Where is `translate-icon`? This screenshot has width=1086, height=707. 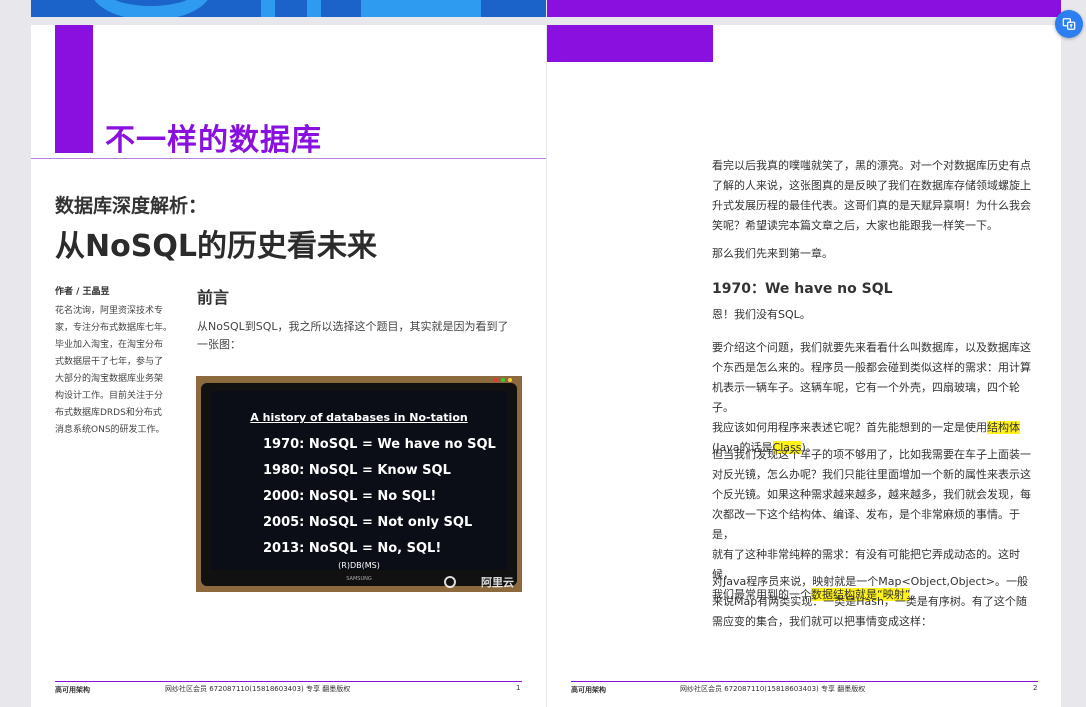
translate-icon is located at coordinates (1069, 24).